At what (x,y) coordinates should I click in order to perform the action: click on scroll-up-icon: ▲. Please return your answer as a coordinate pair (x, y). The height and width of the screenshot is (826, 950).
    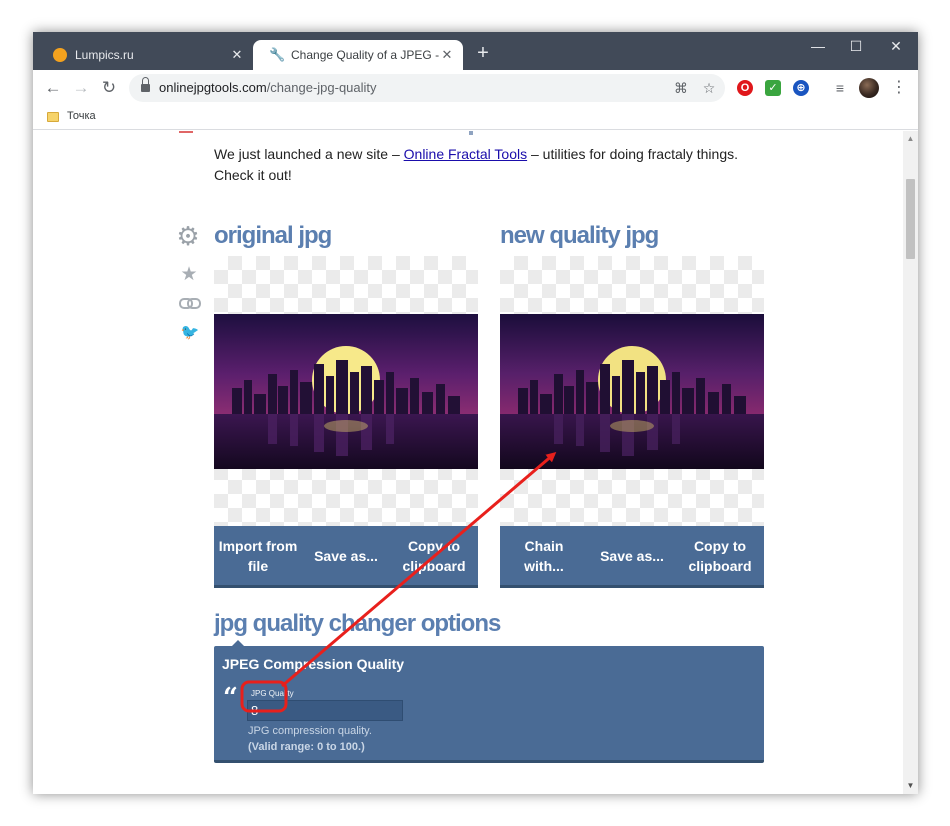
    Looking at the image, I should click on (910, 139).